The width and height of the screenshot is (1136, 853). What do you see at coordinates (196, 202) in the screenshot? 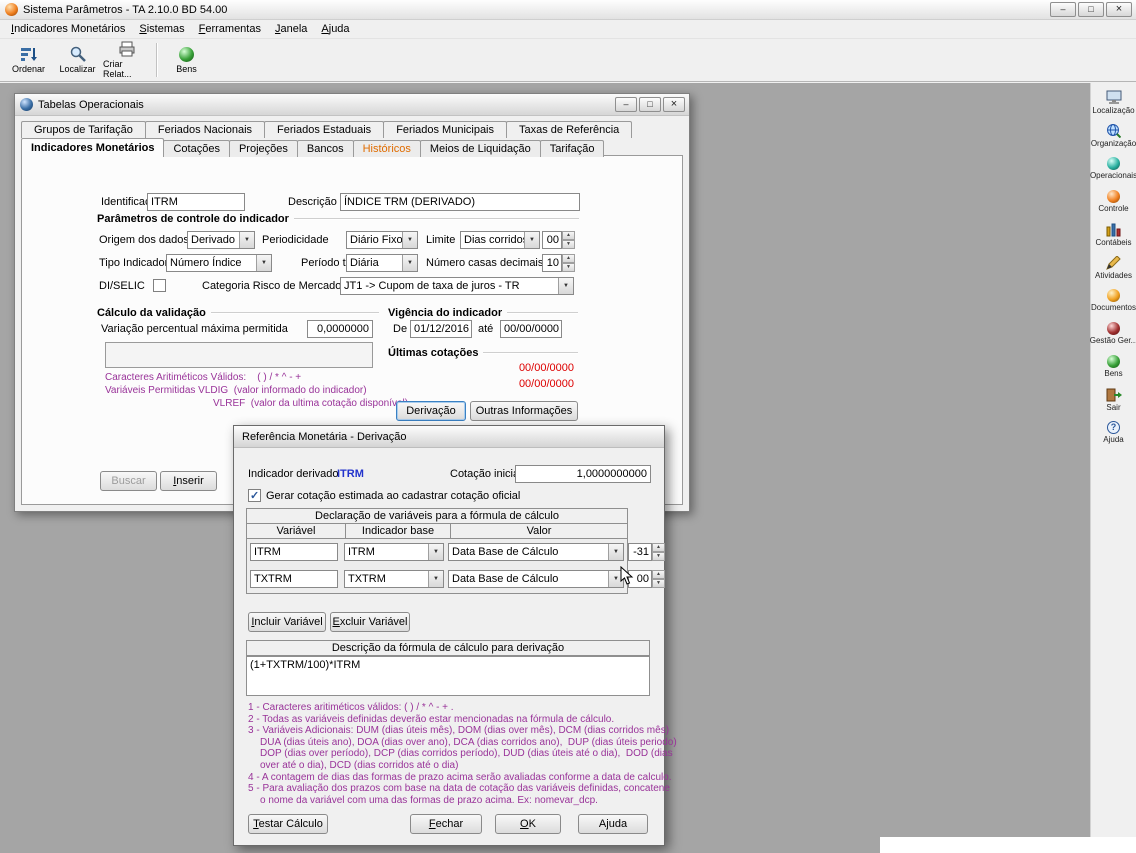
I see `identificacao-input: ITRM` at bounding box center [196, 202].